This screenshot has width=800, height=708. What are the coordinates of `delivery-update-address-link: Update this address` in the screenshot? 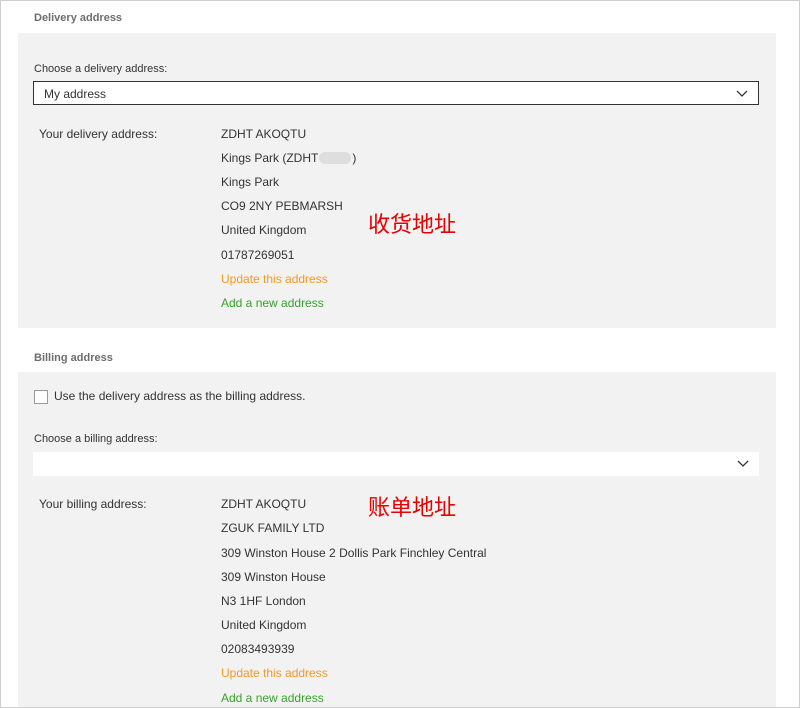 It's located at (274, 279).